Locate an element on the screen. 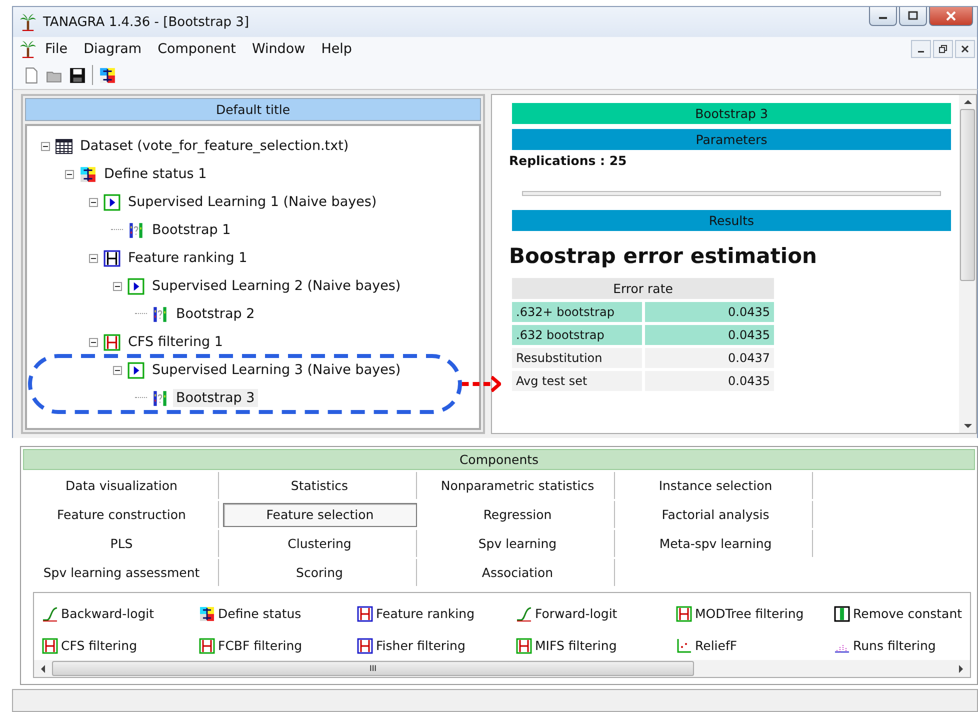 The width and height of the screenshot is (978, 712). tool-label: Define status is located at coordinates (260, 613).